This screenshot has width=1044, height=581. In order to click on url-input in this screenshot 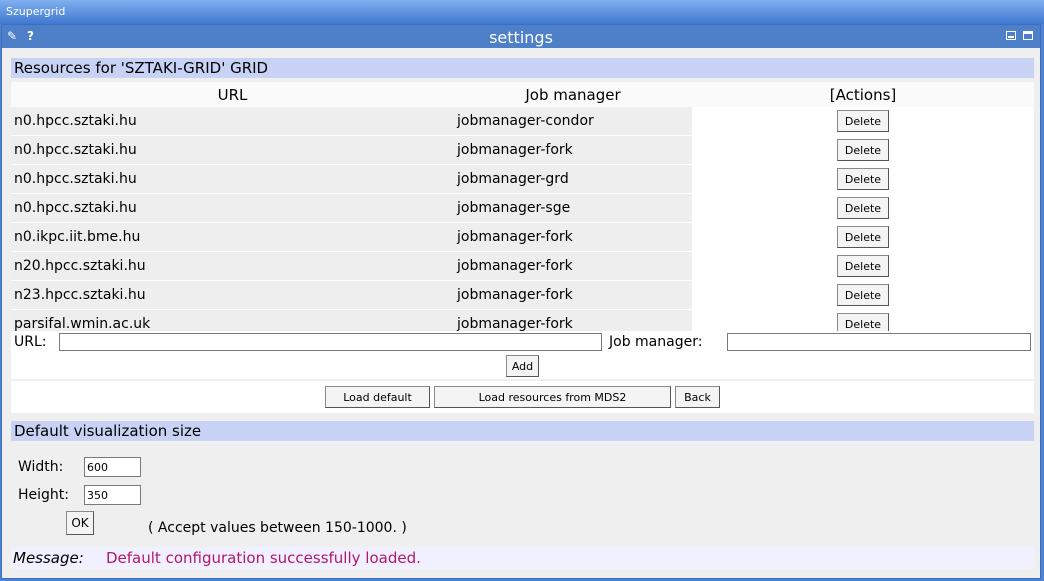, I will do `click(330, 342)`.